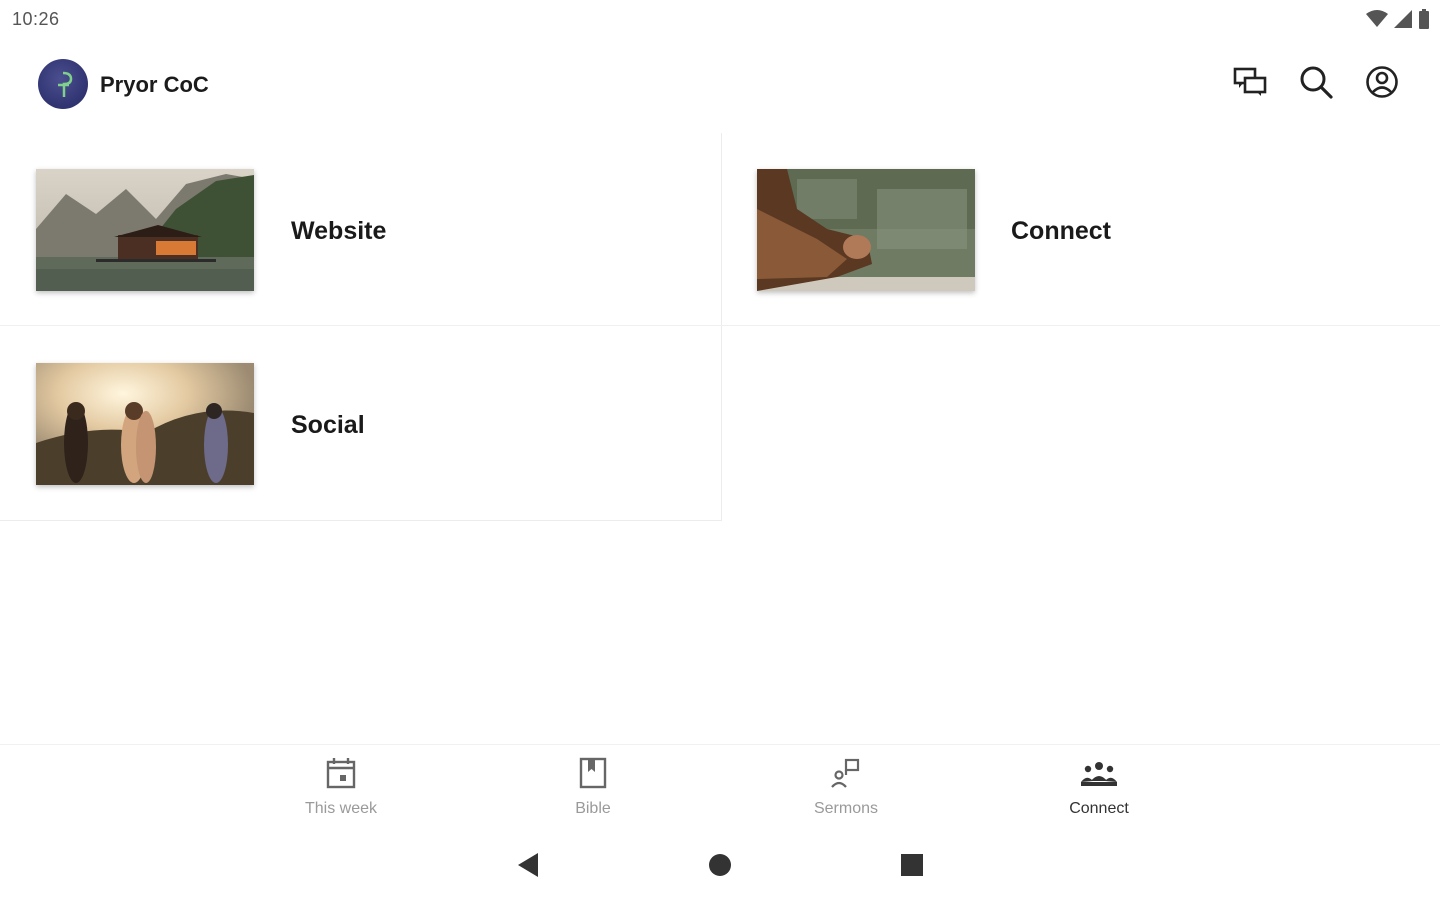  I want to click on wifi-icon, so click(1377, 21).